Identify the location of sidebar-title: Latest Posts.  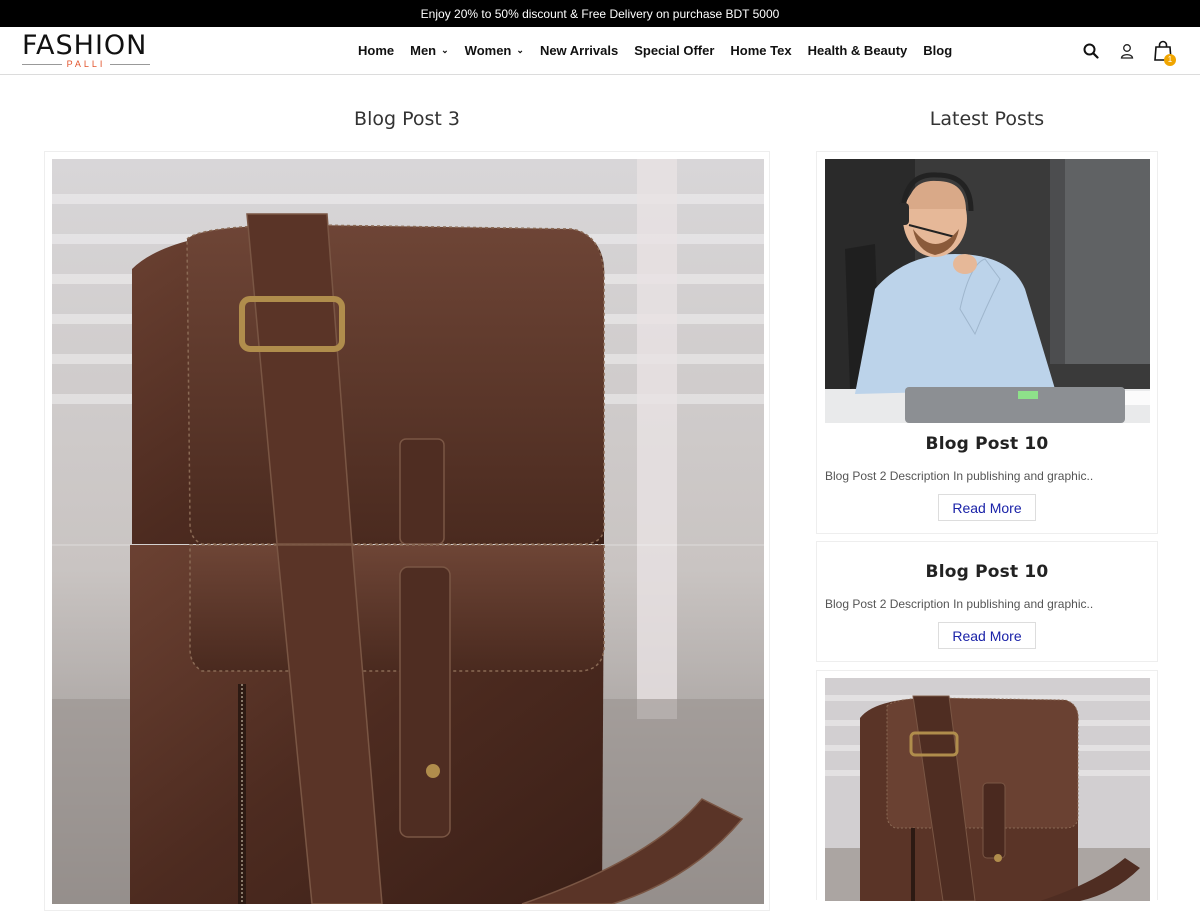
(987, 119).